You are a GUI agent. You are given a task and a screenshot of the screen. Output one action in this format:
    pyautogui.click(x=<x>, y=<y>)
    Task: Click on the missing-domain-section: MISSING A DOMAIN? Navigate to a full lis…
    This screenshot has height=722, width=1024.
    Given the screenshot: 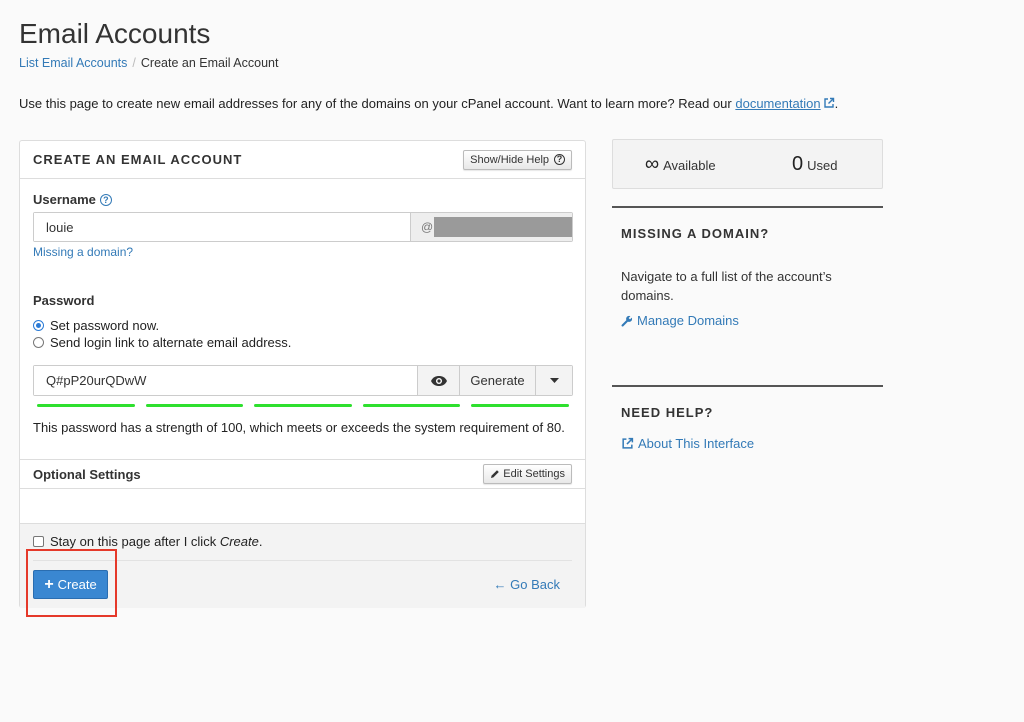 What is the action you would take?
    pyautogui.click(x=747, y=281)
    